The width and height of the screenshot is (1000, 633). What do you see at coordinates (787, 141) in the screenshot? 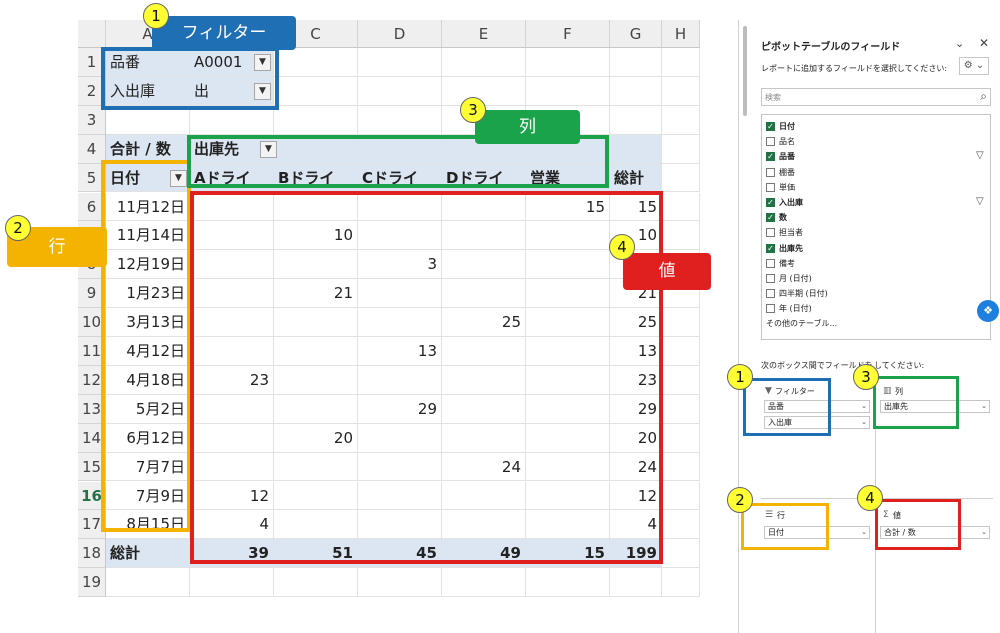
I see `field-name: 品名` at bounding box center [787, 141].